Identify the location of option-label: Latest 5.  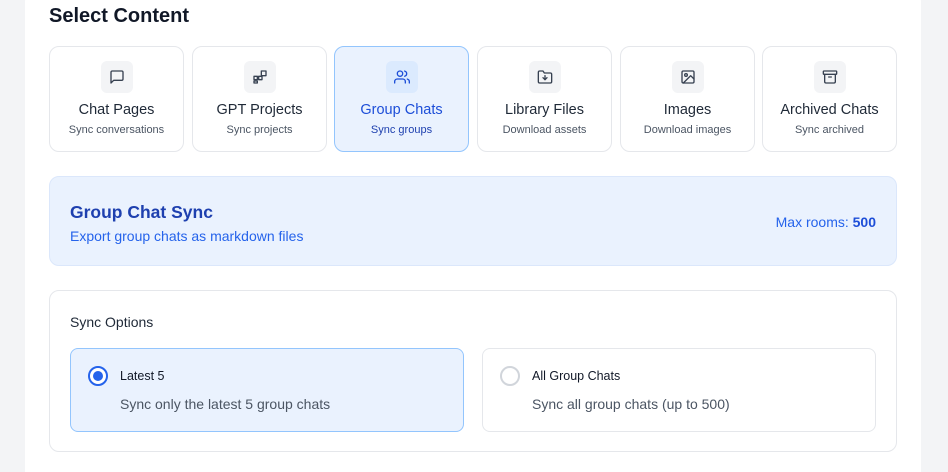
(142, 376).